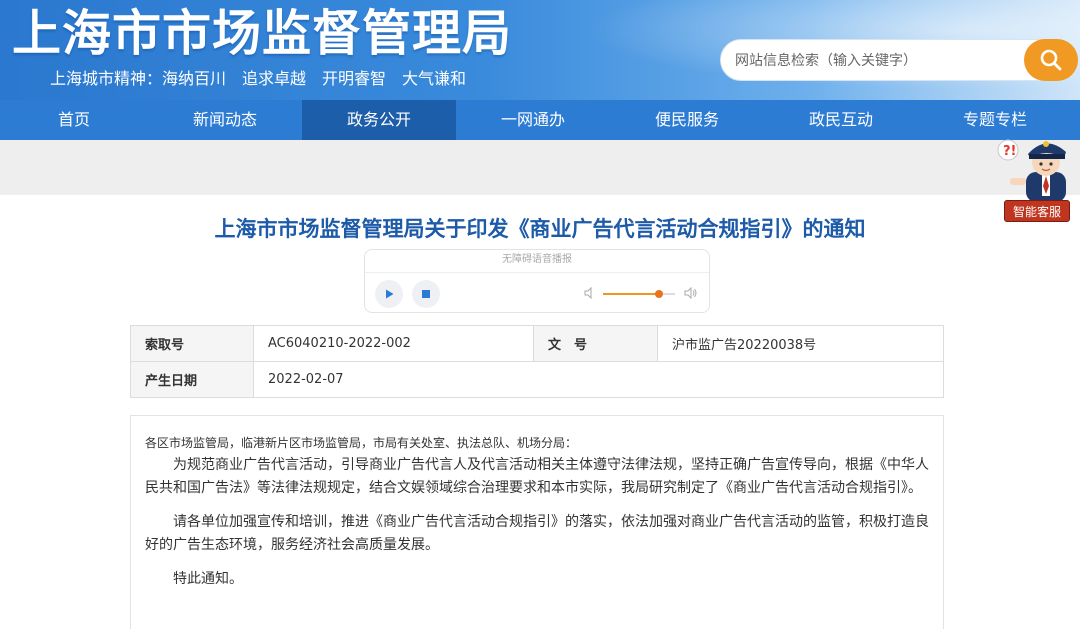 The width and height of the screenshot is (1080, 629). Describe the element at coordinates (258, 78) in the screenshot. I see `site-slogan: 上海城市精神：海纳百川 追求卓越 开明睿智 大气谦和` at that location.